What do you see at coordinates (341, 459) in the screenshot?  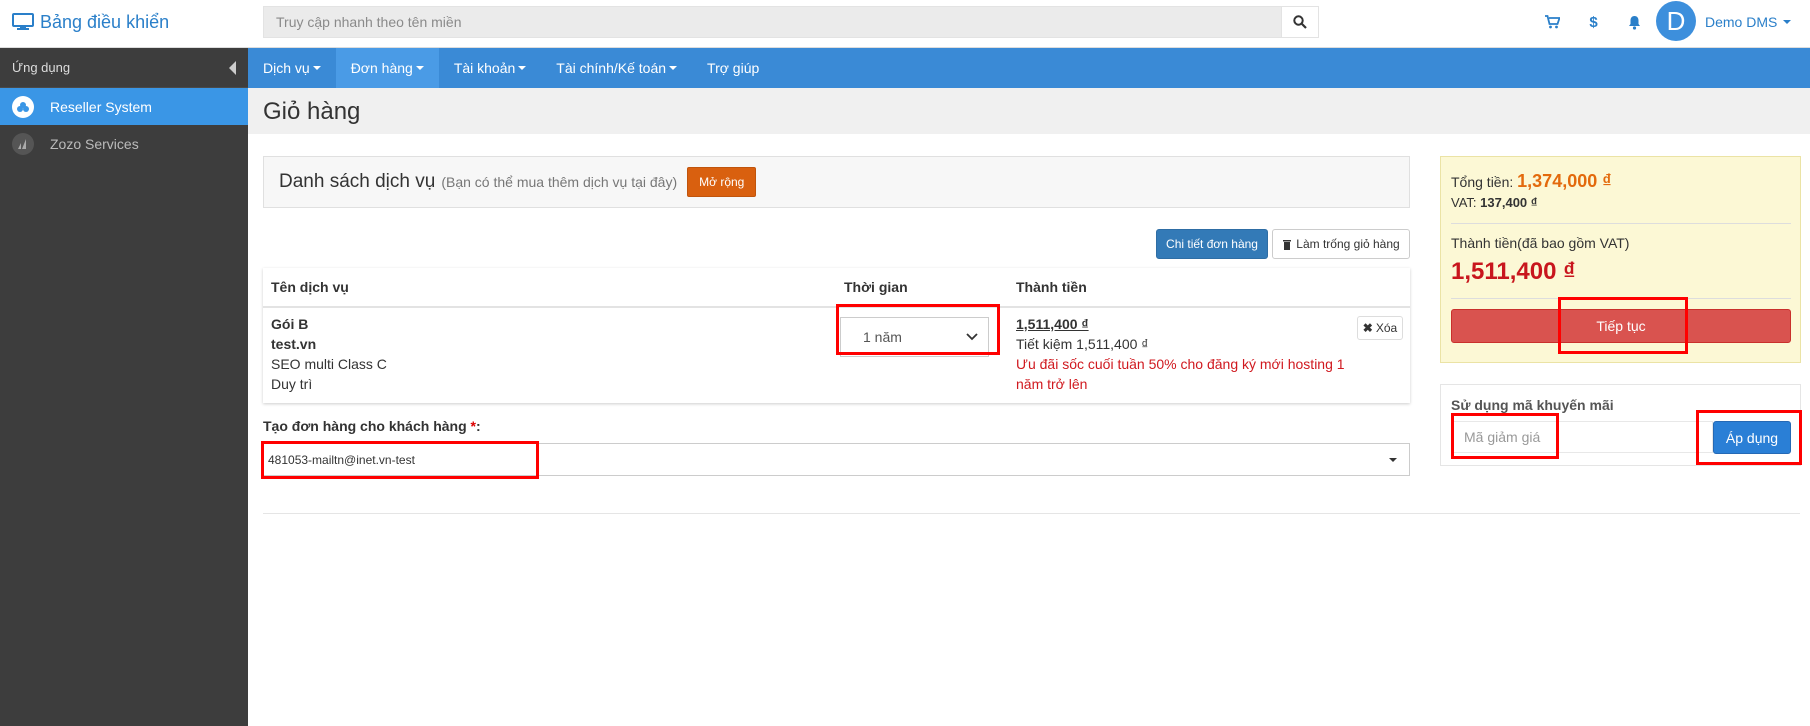 I see `customer-value: 481053-mailtn@inet.vn-test` at bounding box center [341, 459].